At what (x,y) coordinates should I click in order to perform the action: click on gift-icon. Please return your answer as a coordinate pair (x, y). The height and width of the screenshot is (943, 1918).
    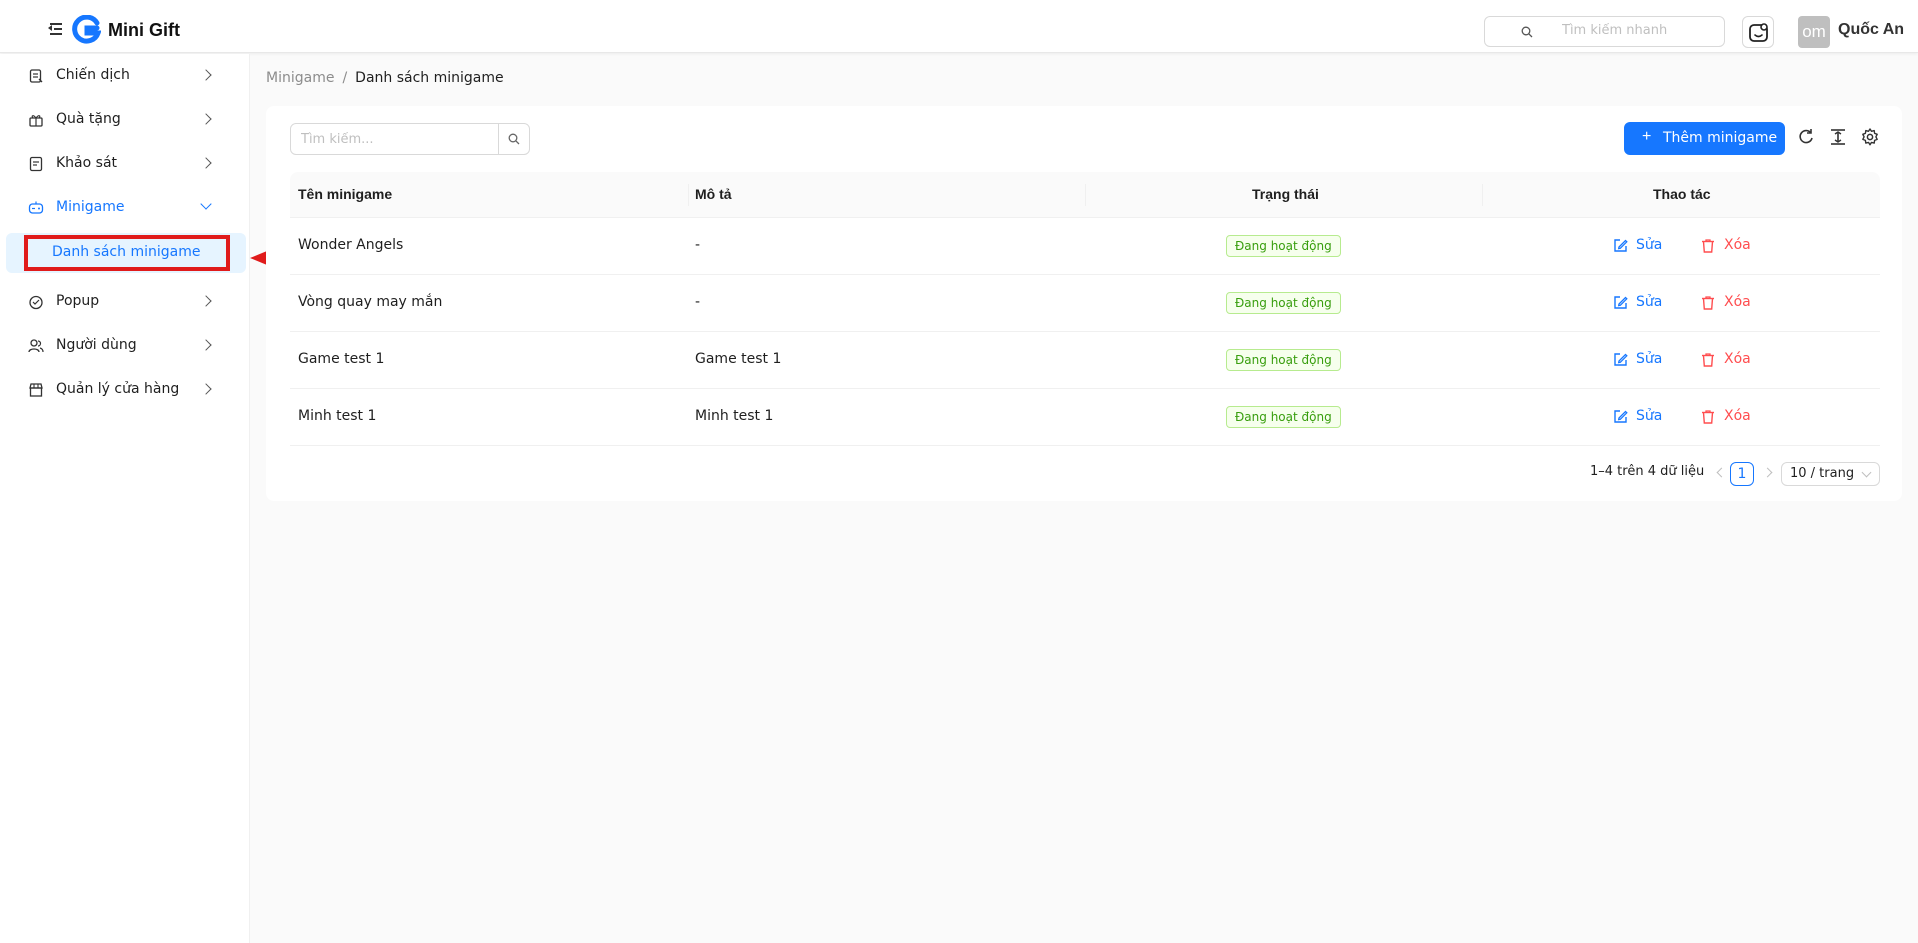
    Looking at the image, I should click on (36, 121).